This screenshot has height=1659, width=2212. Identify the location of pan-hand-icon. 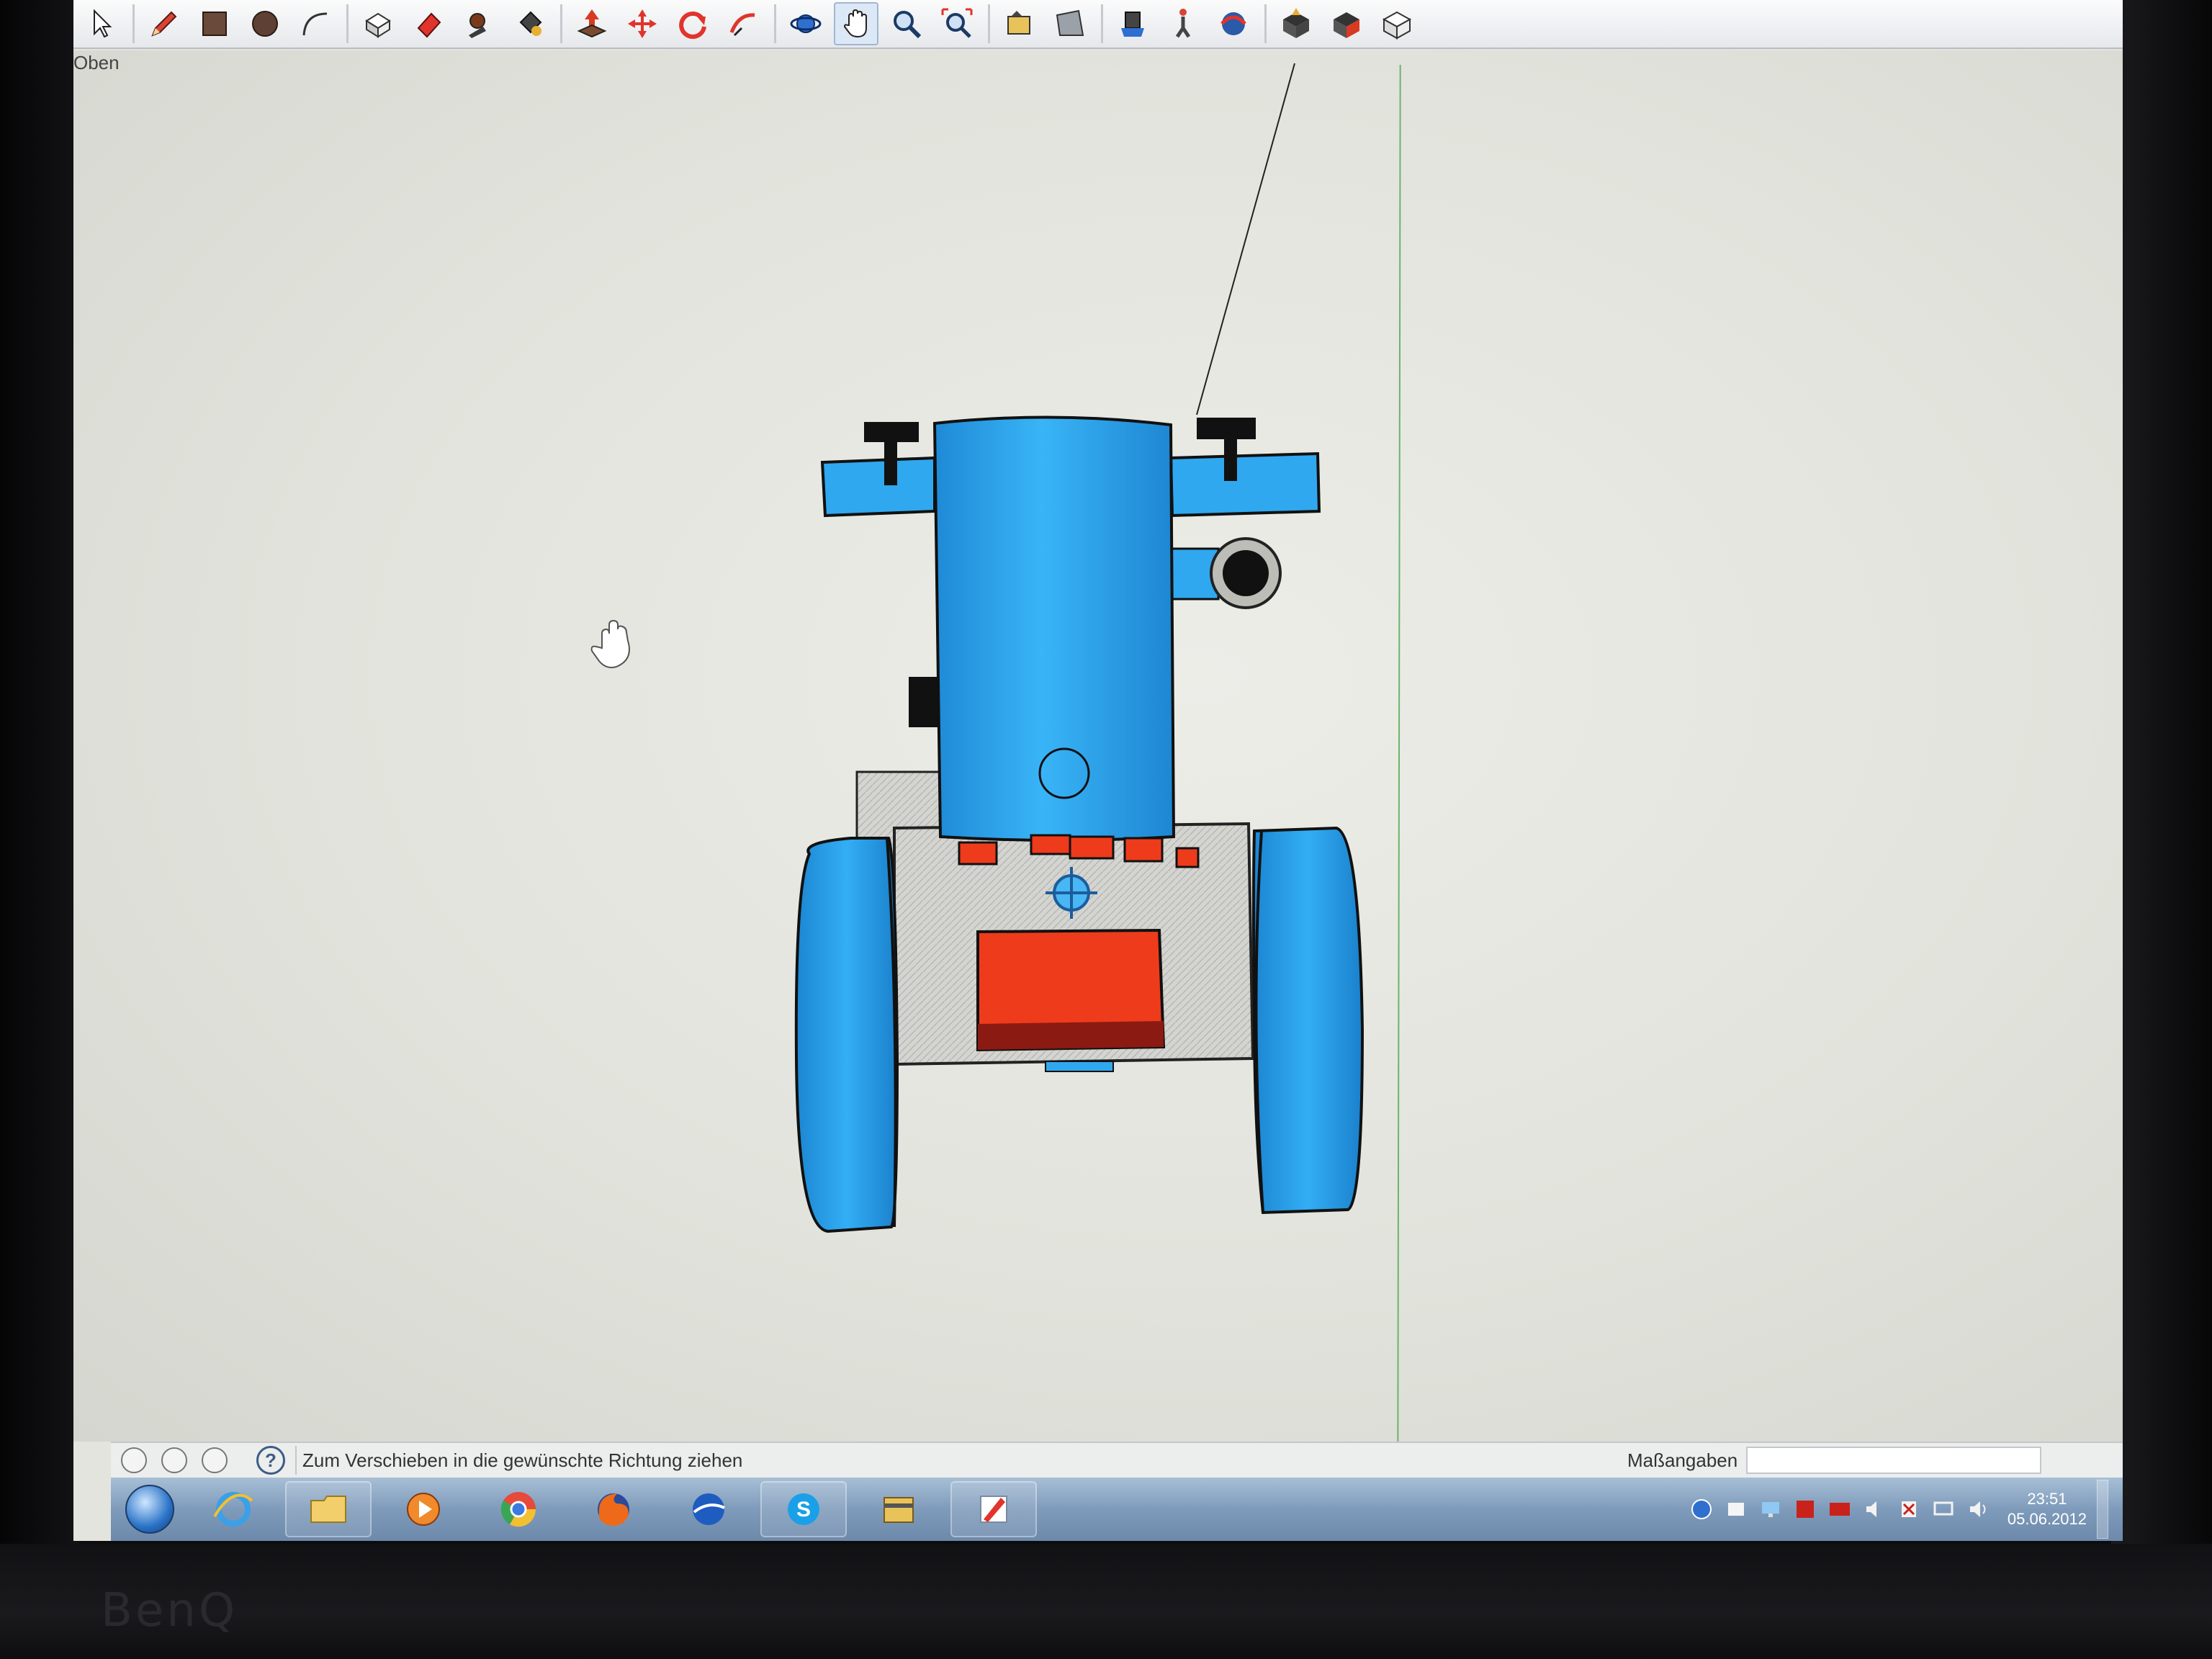
(856, 23).